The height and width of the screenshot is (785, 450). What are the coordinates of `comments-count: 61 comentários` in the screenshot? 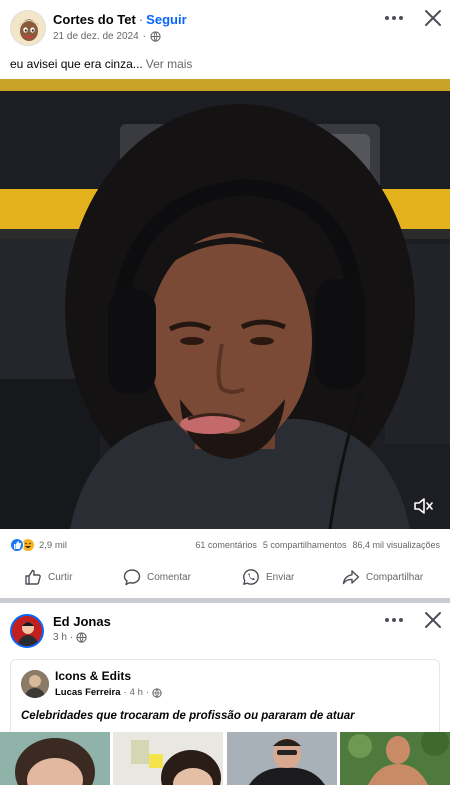 It's located at (226, 545).